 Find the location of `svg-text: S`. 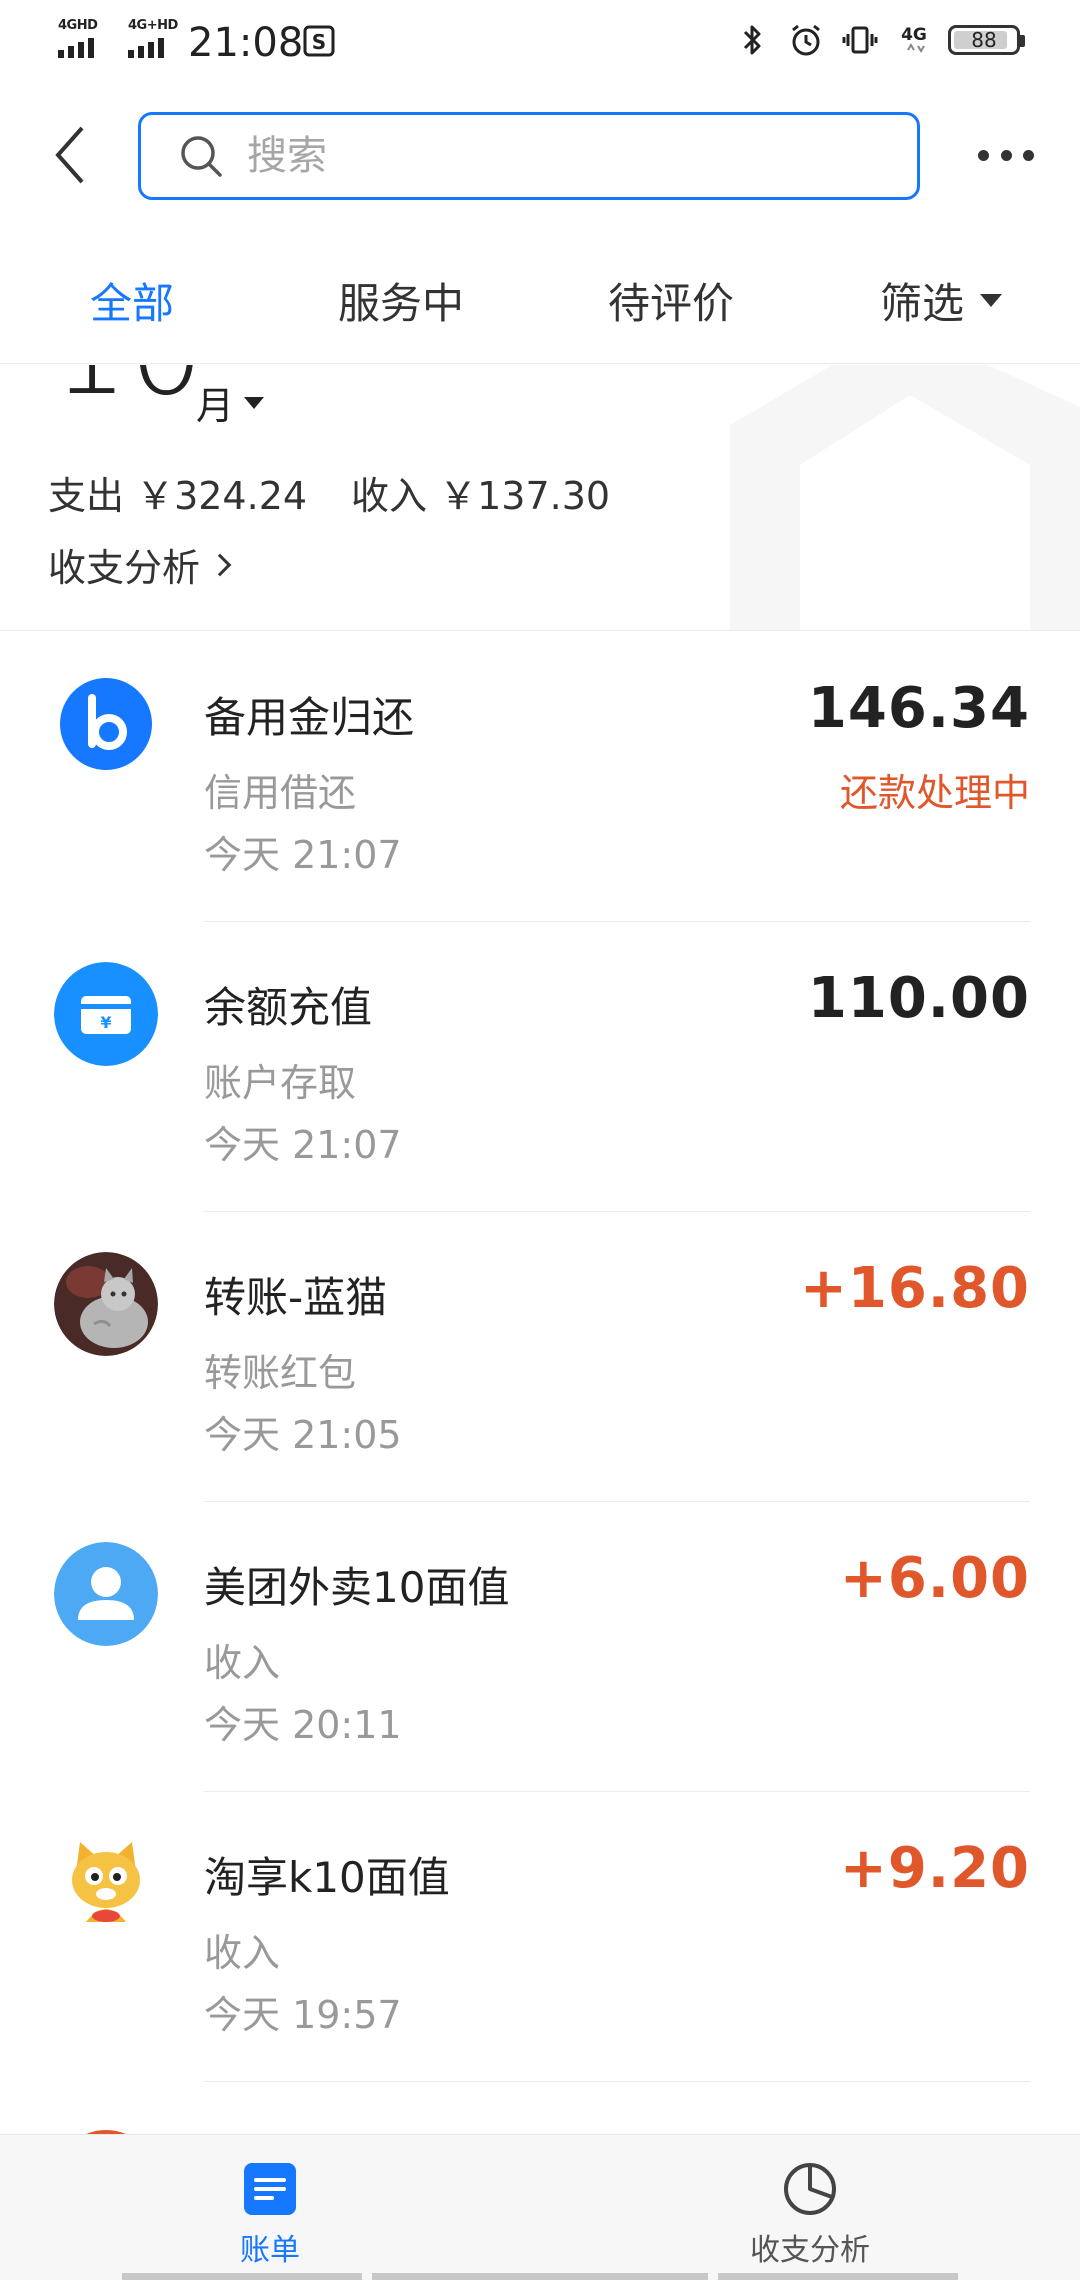

svg-text: S is located at coordinates (319, 42).